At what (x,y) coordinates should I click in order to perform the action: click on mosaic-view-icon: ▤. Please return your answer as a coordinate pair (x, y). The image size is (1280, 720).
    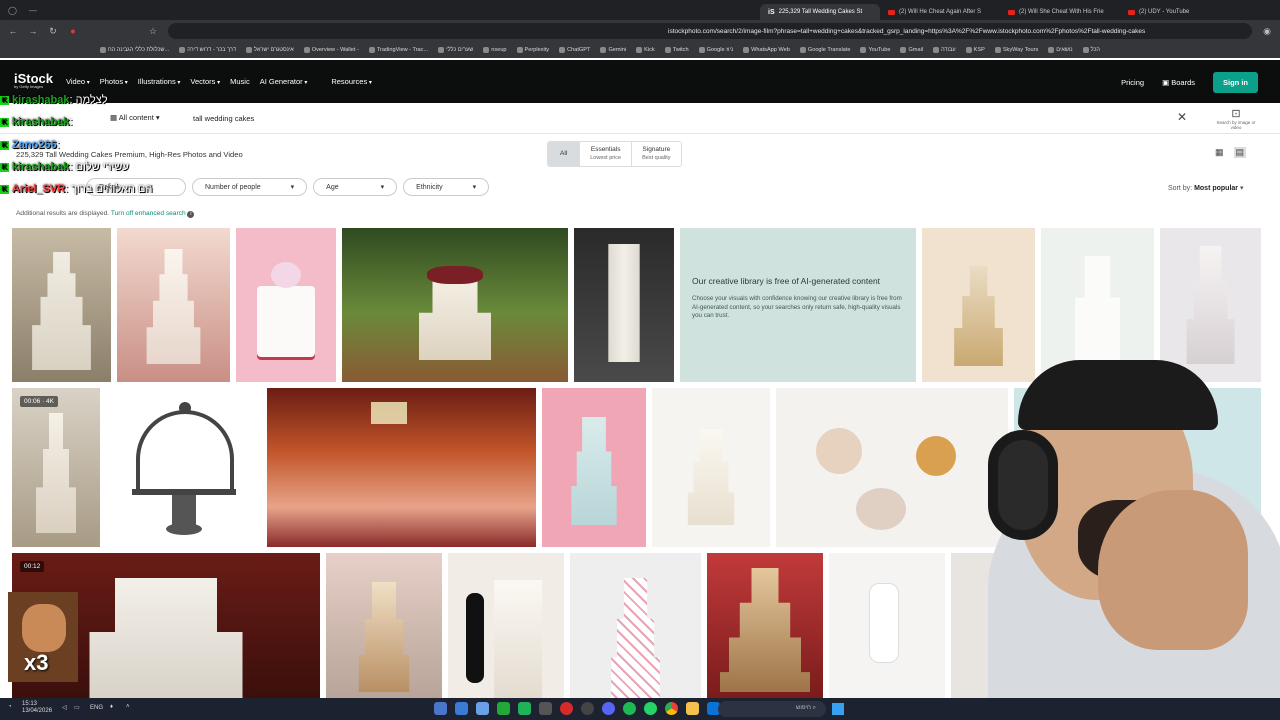
    Looking at the image, I should click on (1240, 152).